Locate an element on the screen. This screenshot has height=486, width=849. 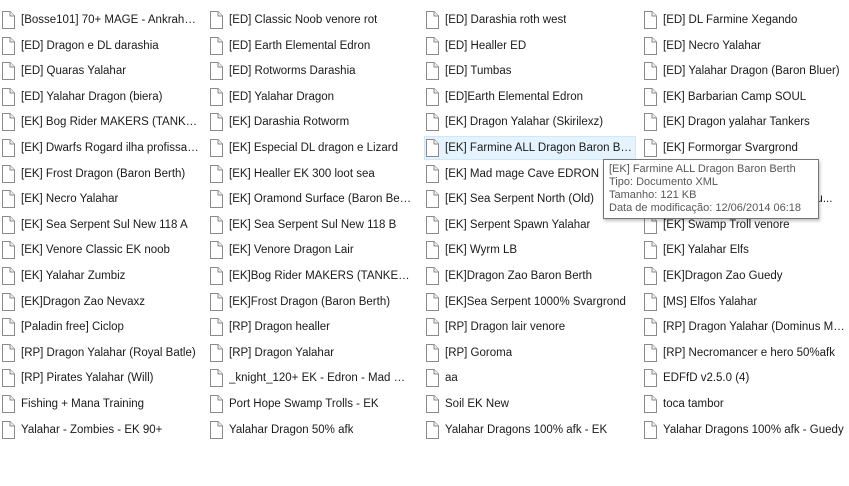
tooltip-modified: Data de modificação: 12/06/2014 06:18 is located at coordinates (705, 208).